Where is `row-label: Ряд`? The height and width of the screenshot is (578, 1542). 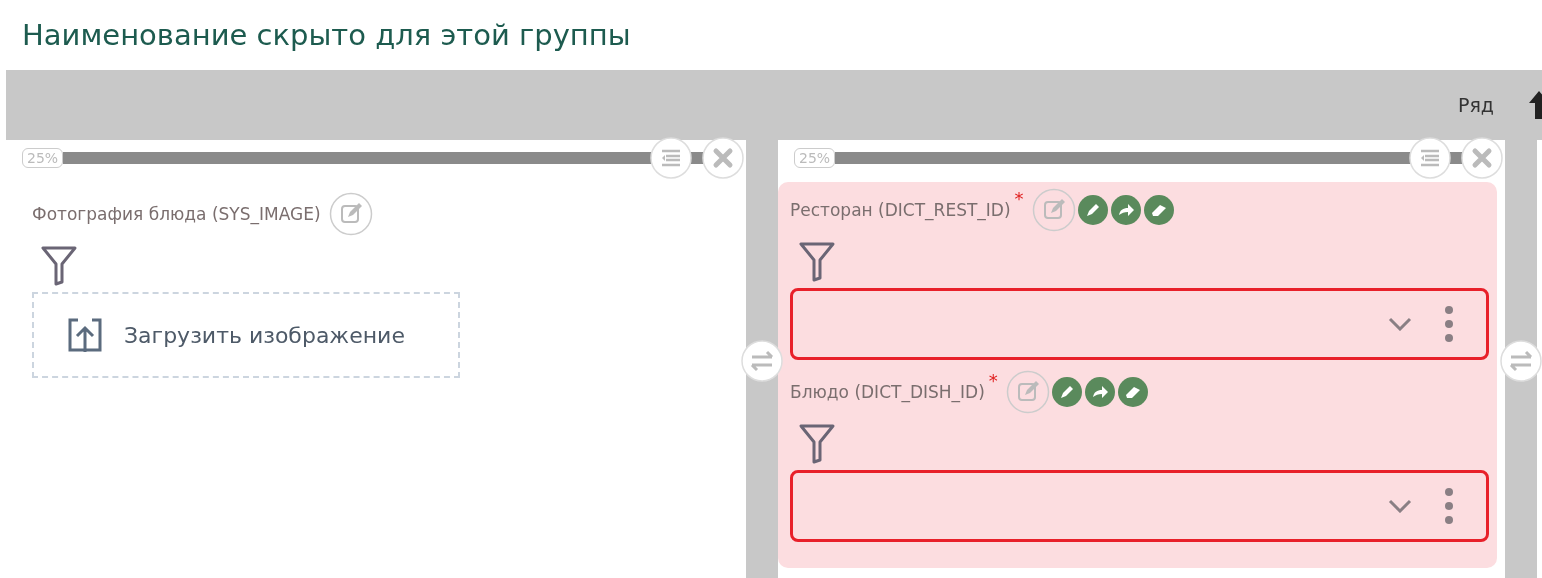 row-label: Ряд is located at coordinates (1475, 105).